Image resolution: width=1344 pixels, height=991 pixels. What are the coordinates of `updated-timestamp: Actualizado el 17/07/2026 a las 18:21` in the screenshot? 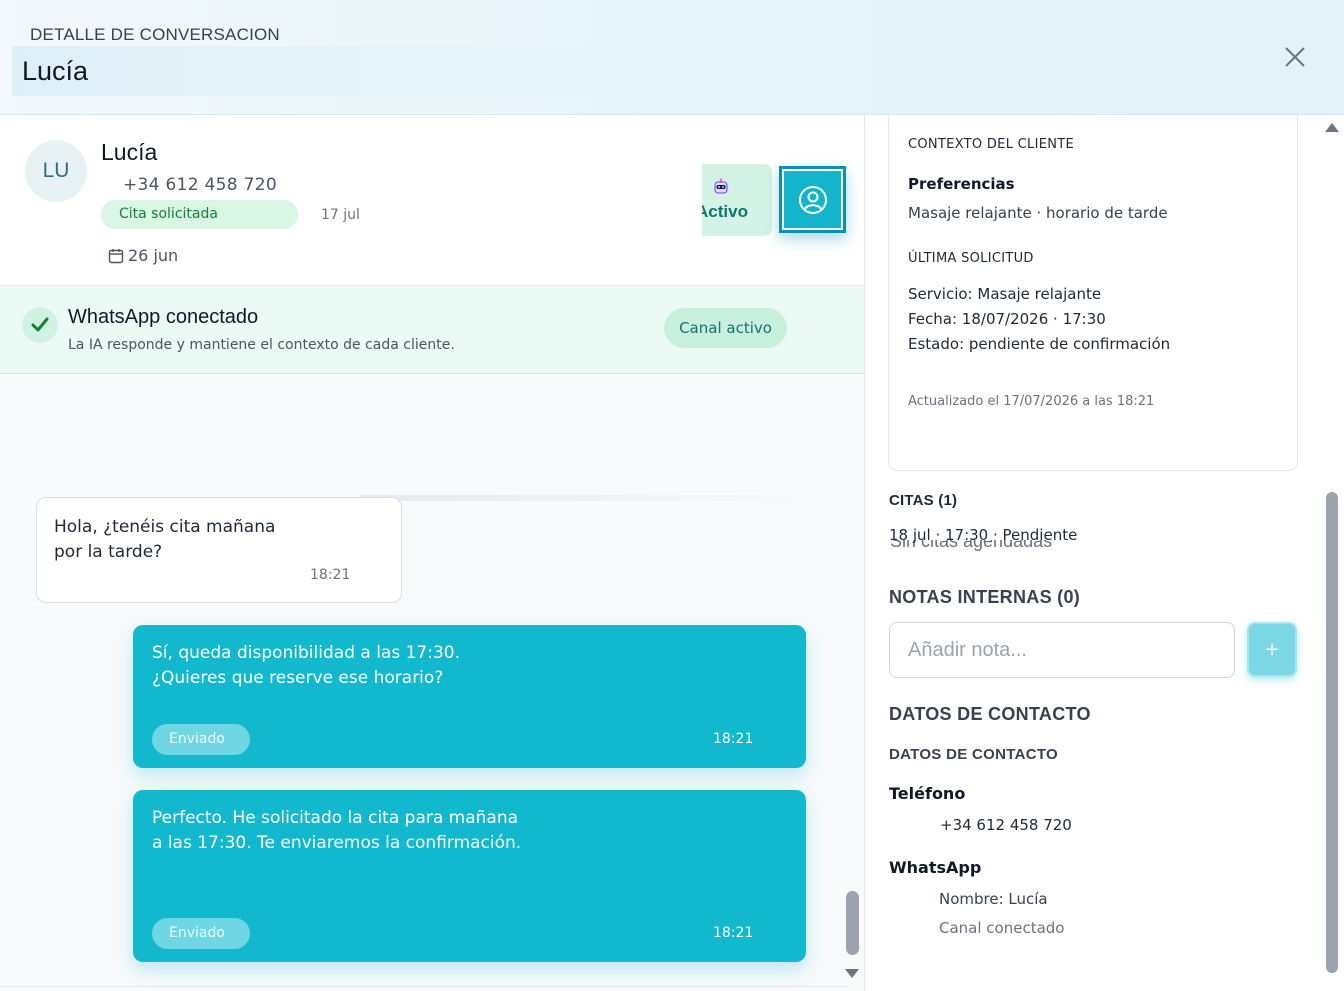 It's located at (1031, 401).